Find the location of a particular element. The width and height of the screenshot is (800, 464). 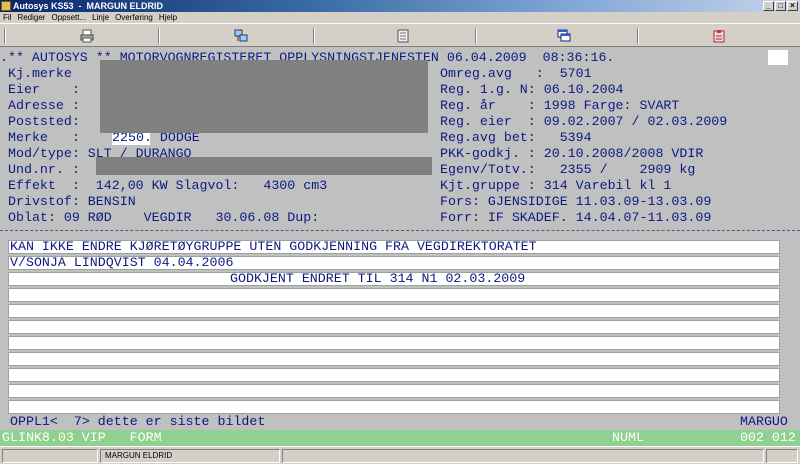

field-pkk: PKK-godkj. : 20.10.2008/2008 VDIR is located at coordinates (572, 153).